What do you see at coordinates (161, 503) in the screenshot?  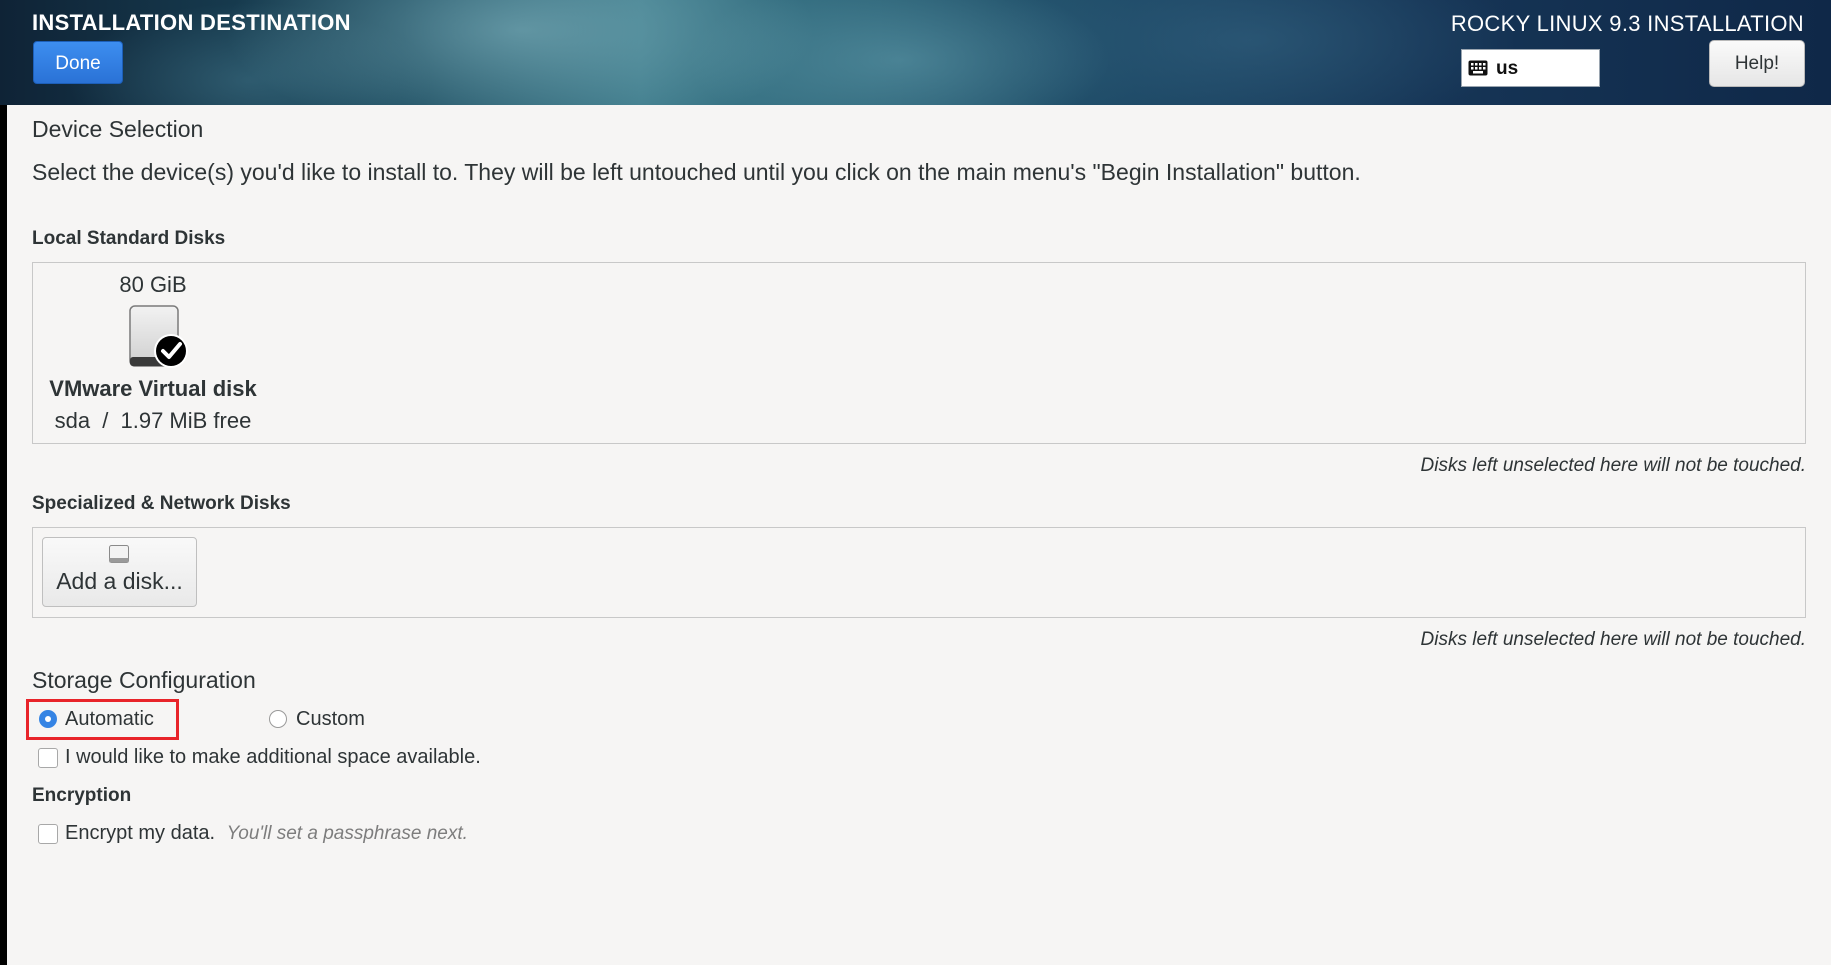 I see `network-disks-label: Specialized & Network Disks` at bounding box center [161, 503].